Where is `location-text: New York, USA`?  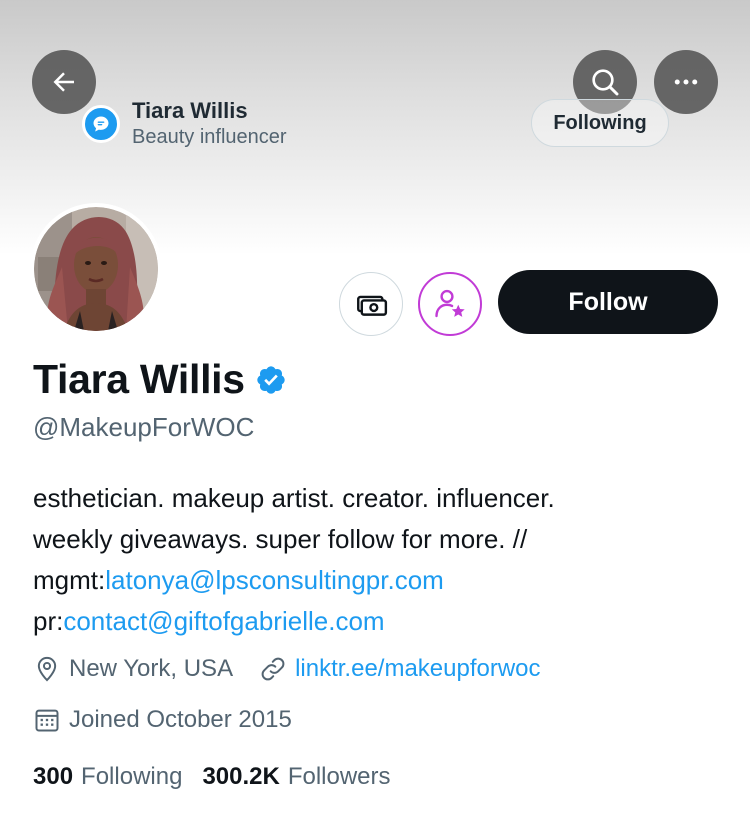
location-text: New York, USA is located at coordinates (151, 668).